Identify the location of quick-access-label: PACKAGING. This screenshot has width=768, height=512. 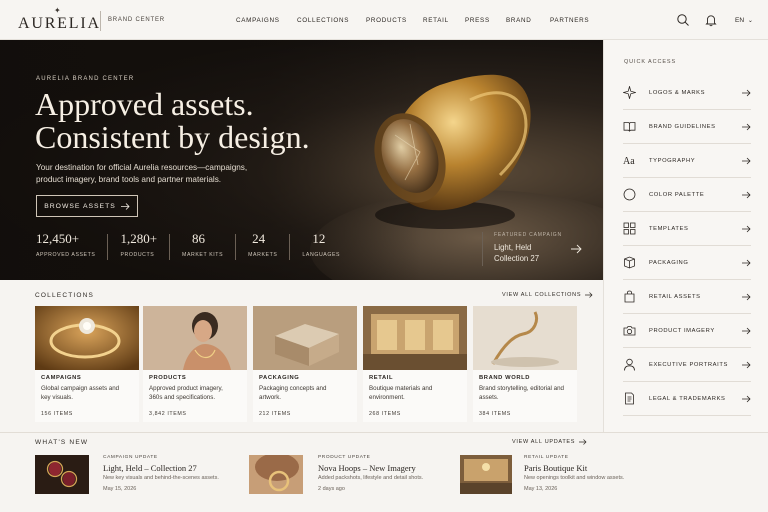
(669, 263).